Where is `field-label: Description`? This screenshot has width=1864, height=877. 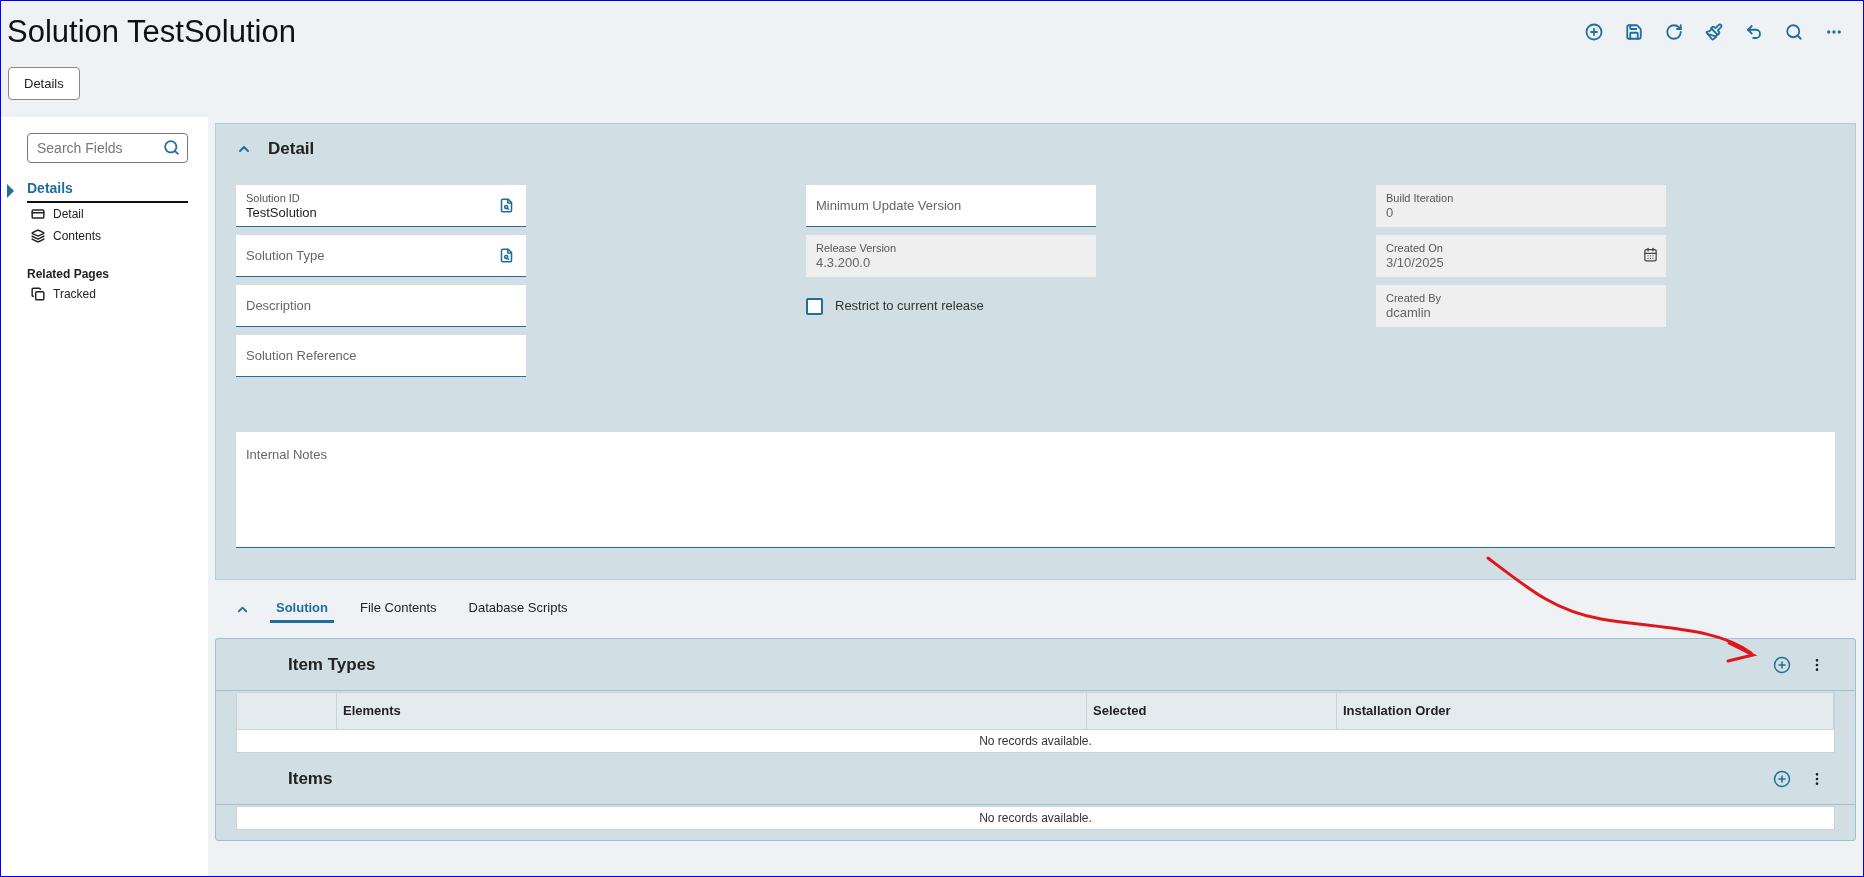
field-label: Description is located at coordinates (279, 305).